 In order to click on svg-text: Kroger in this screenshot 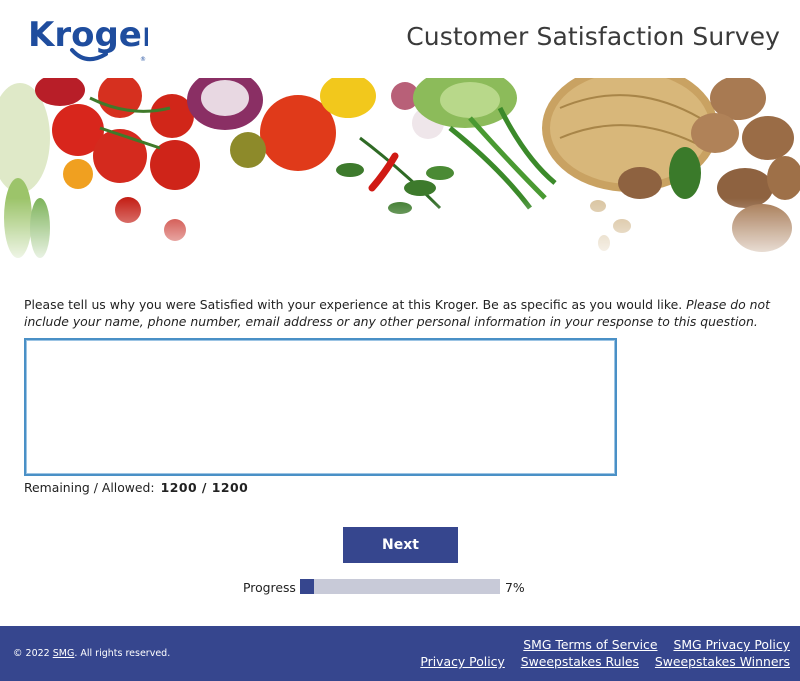, I will do `click(88, 35)`.